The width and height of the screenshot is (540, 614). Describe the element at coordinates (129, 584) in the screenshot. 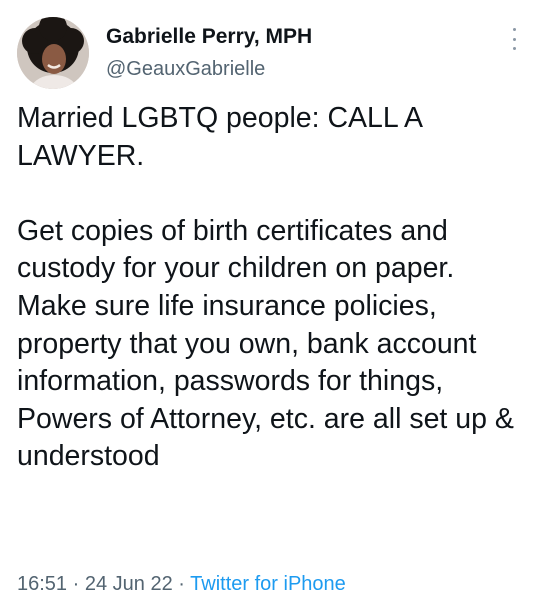

I see `tweet-date: 24 Jun 22` at that location.